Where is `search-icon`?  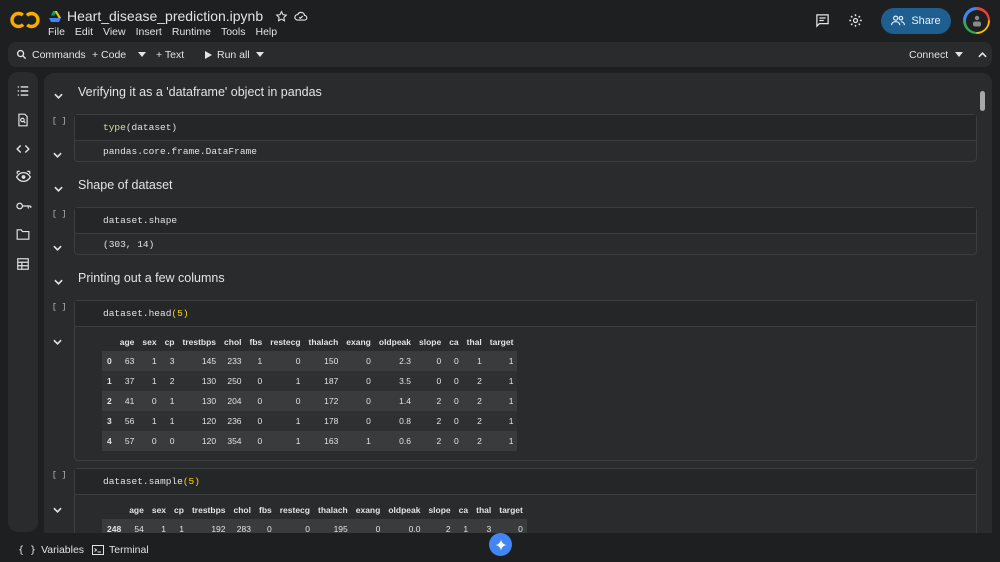
search-icon is located at coordinates (21, 54).